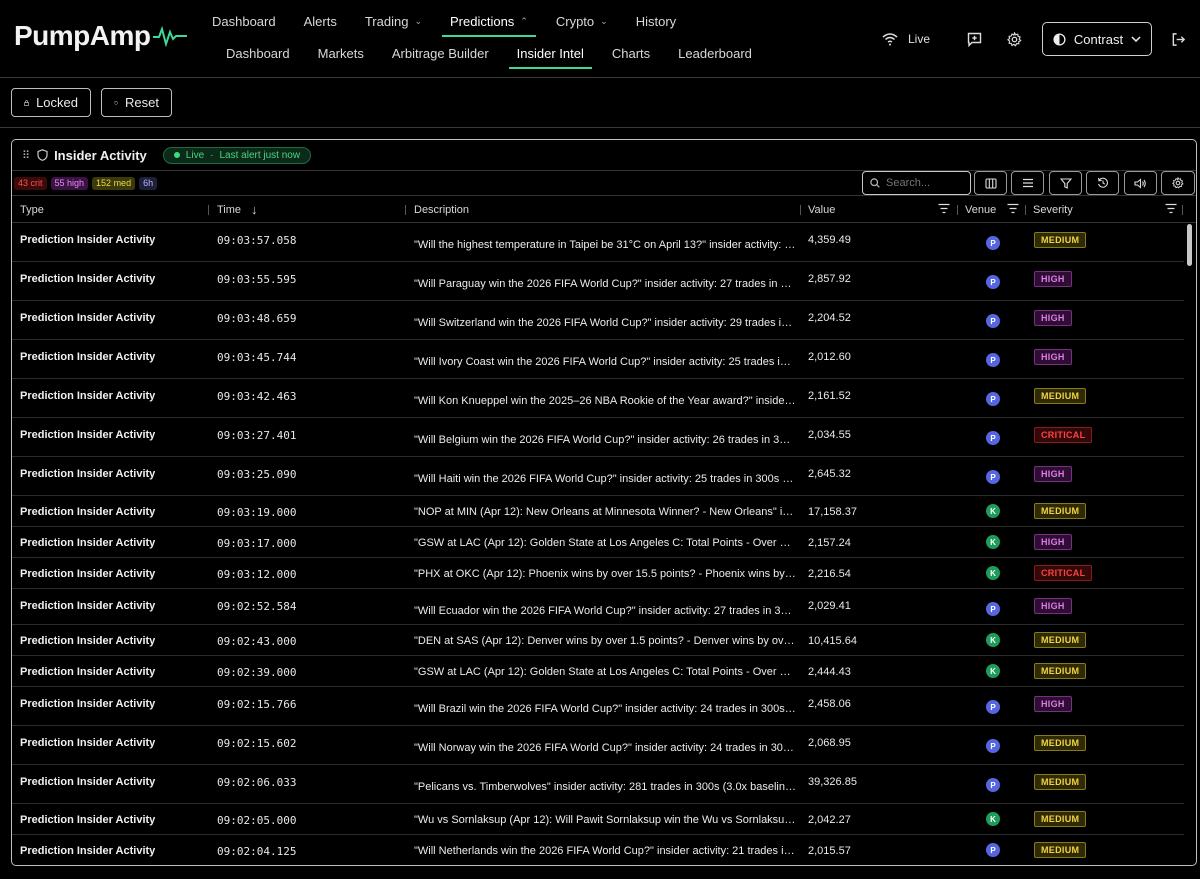  I want to click on live-status-badge: Live · Last alert just now, so click(237, 155).